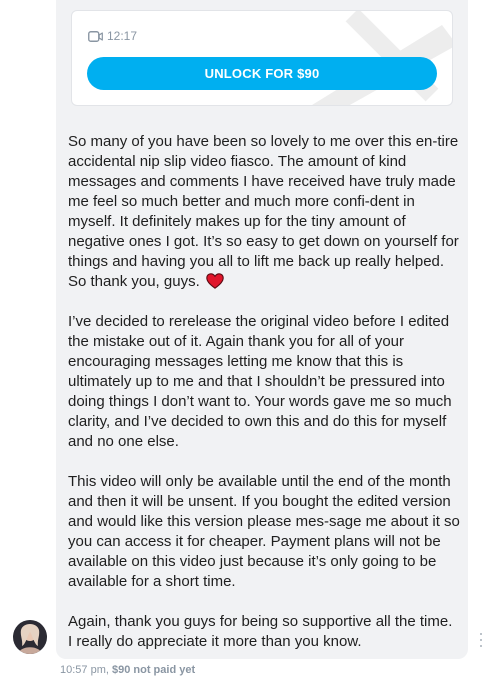  Describe the element at coordinates (84, 670) in the screenshot. I see `message-time: 10:57 pm,` at that location.